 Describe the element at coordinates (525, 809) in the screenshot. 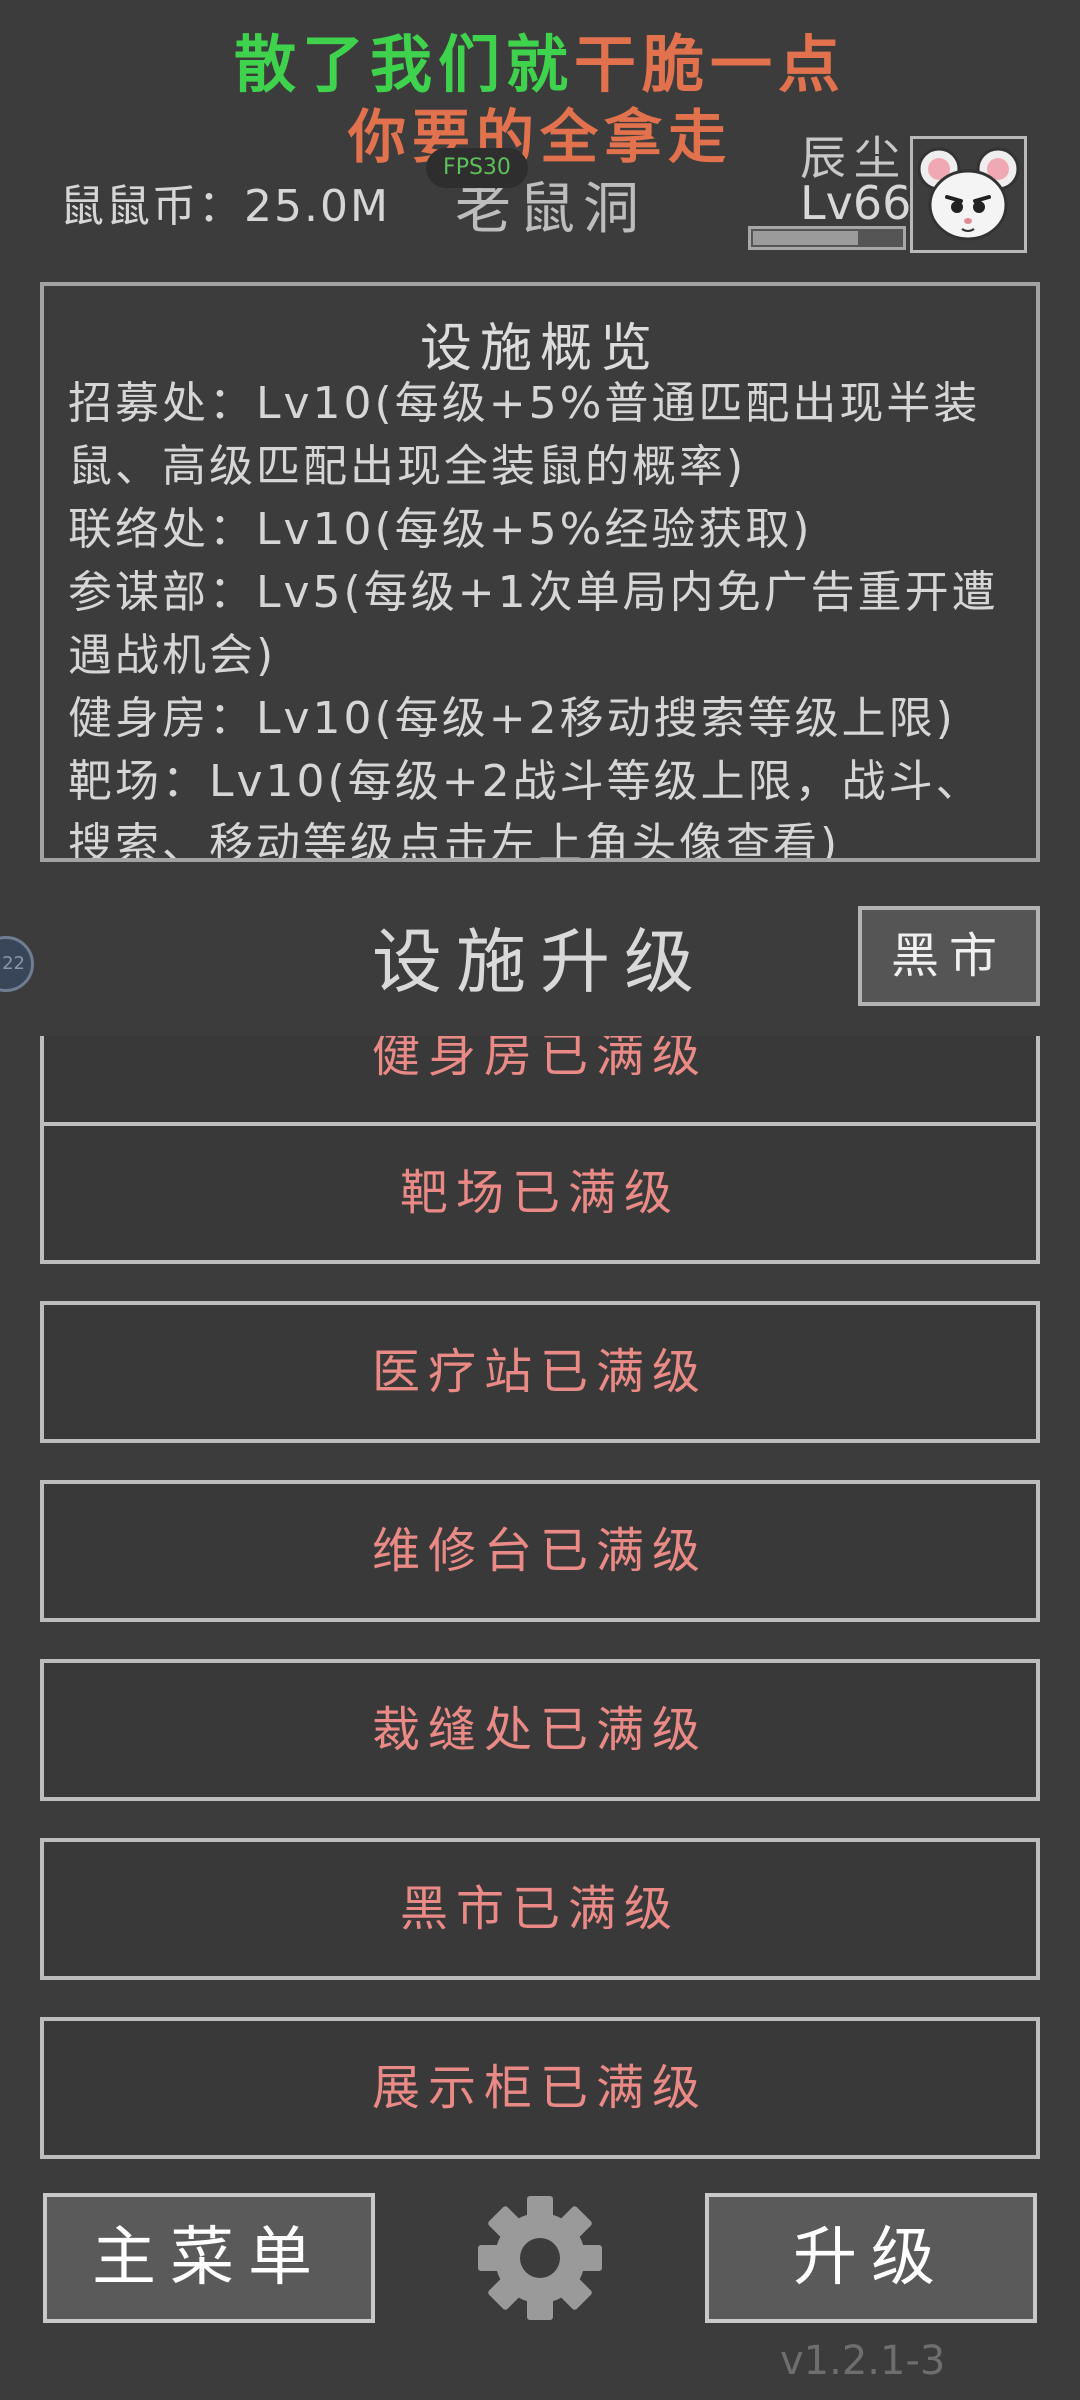

I see `overview-item-range: 靶场：Lv10(每级+2战斗等级上限，战斗、搜索、移动等级点击左上角头像查看)` at that location.